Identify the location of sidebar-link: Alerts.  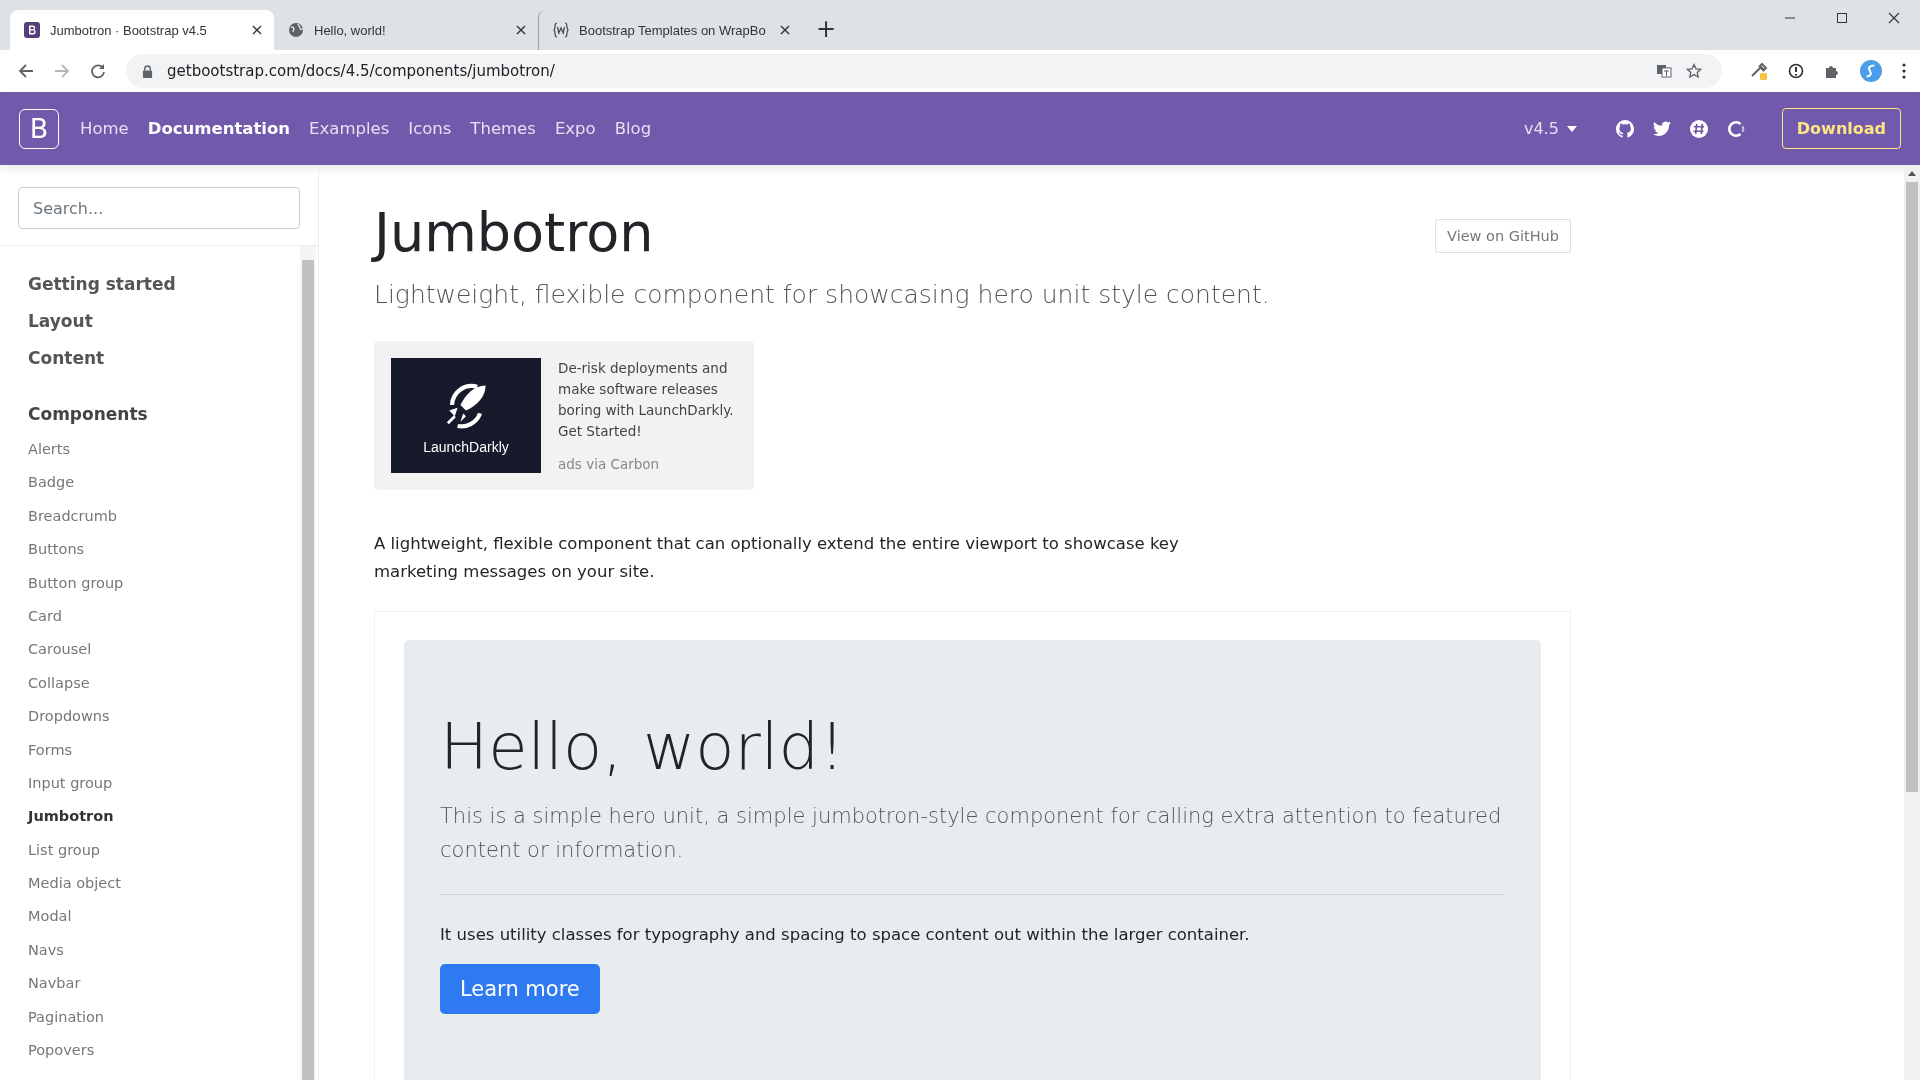
(164, 450).